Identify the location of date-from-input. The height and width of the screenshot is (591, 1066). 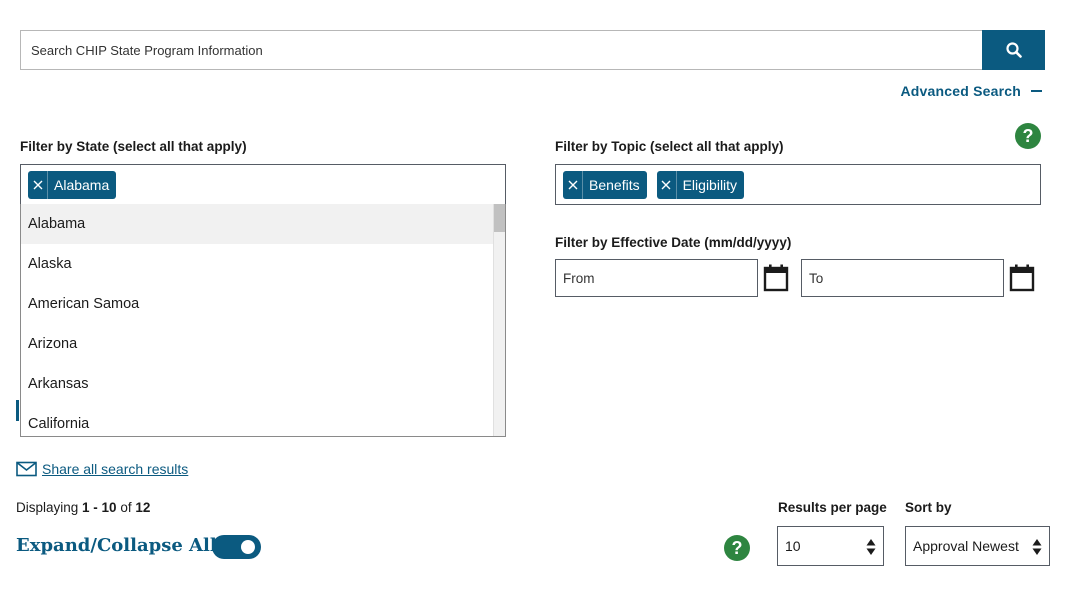
(656, 278).